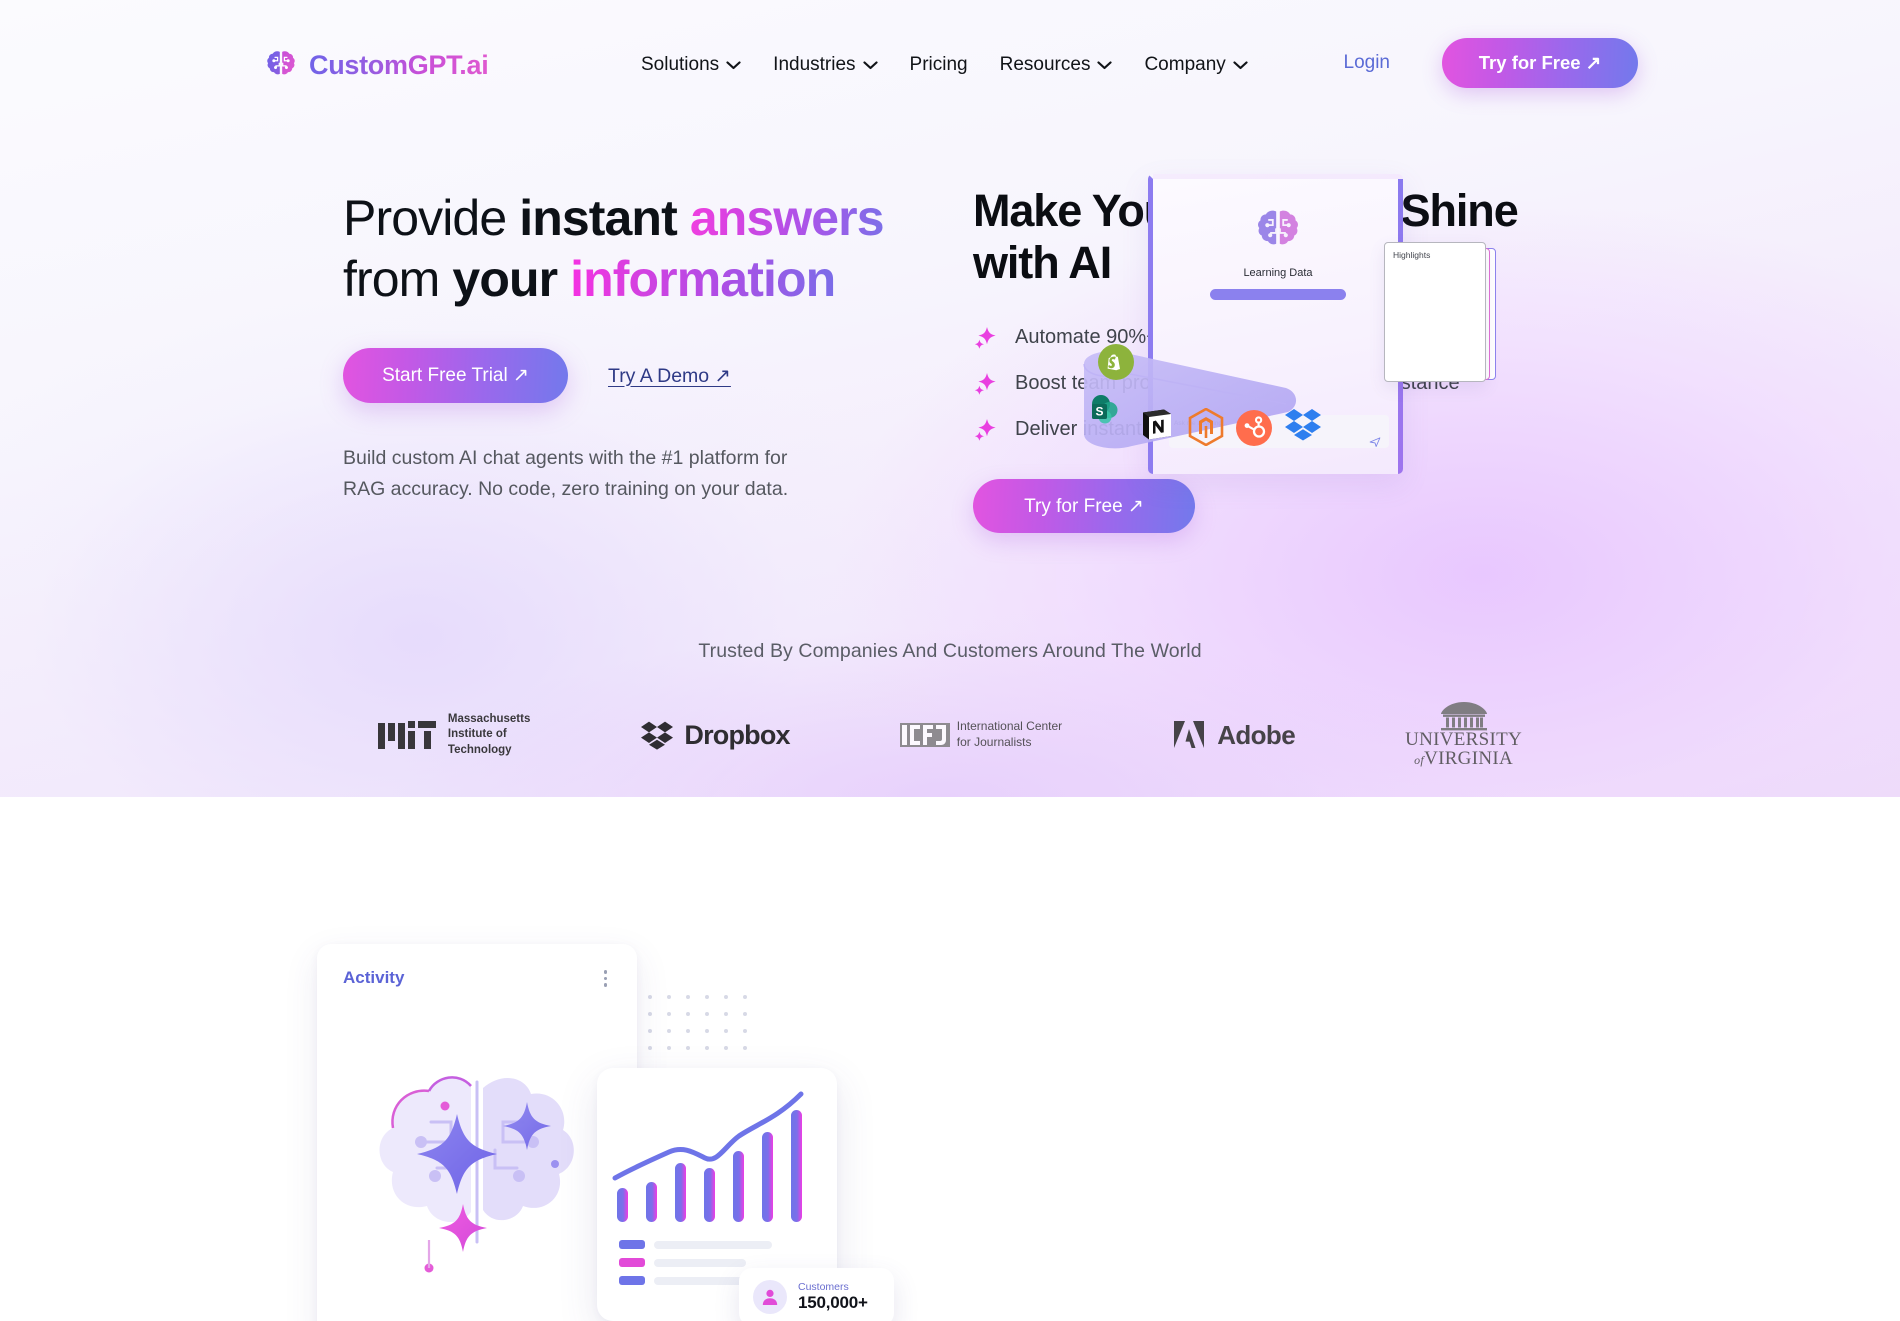 The width and height of the screenshot is (1900, 1321). What do you see at coordinates (1435, 312) in the screenshot?
I see `highlights-card: Highlights` at bounding box center [1435, 312].